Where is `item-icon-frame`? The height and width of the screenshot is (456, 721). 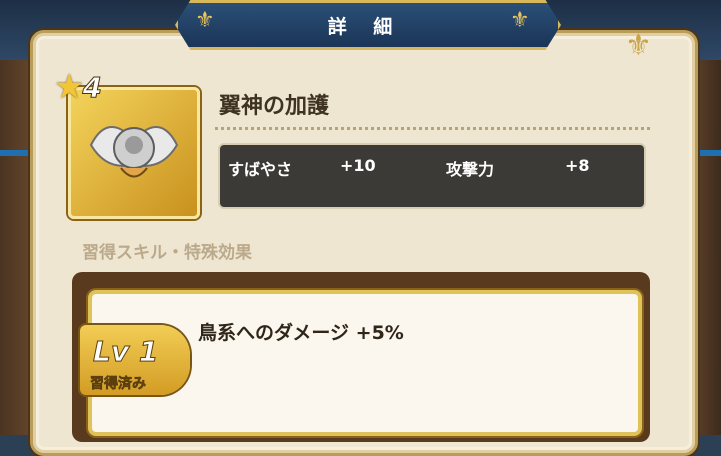
item-icon-frame is located at coordinates (134, 153).